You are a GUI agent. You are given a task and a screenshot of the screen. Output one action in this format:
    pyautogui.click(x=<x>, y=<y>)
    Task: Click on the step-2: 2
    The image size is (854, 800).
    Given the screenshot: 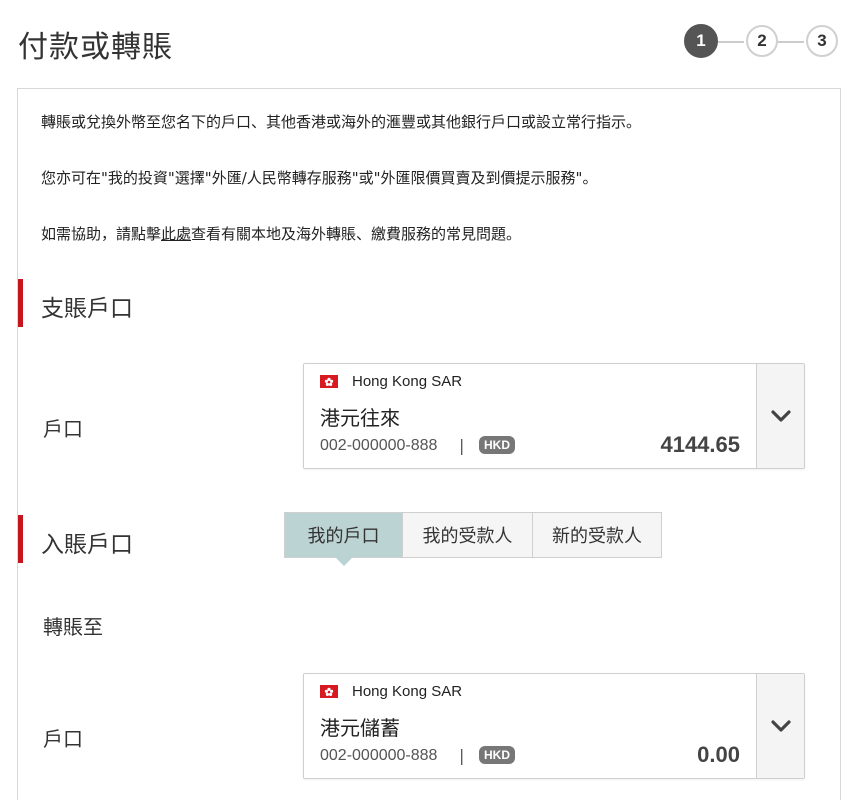 What is the action you would take?
    pyautogui.click(x=762, y=41)
    